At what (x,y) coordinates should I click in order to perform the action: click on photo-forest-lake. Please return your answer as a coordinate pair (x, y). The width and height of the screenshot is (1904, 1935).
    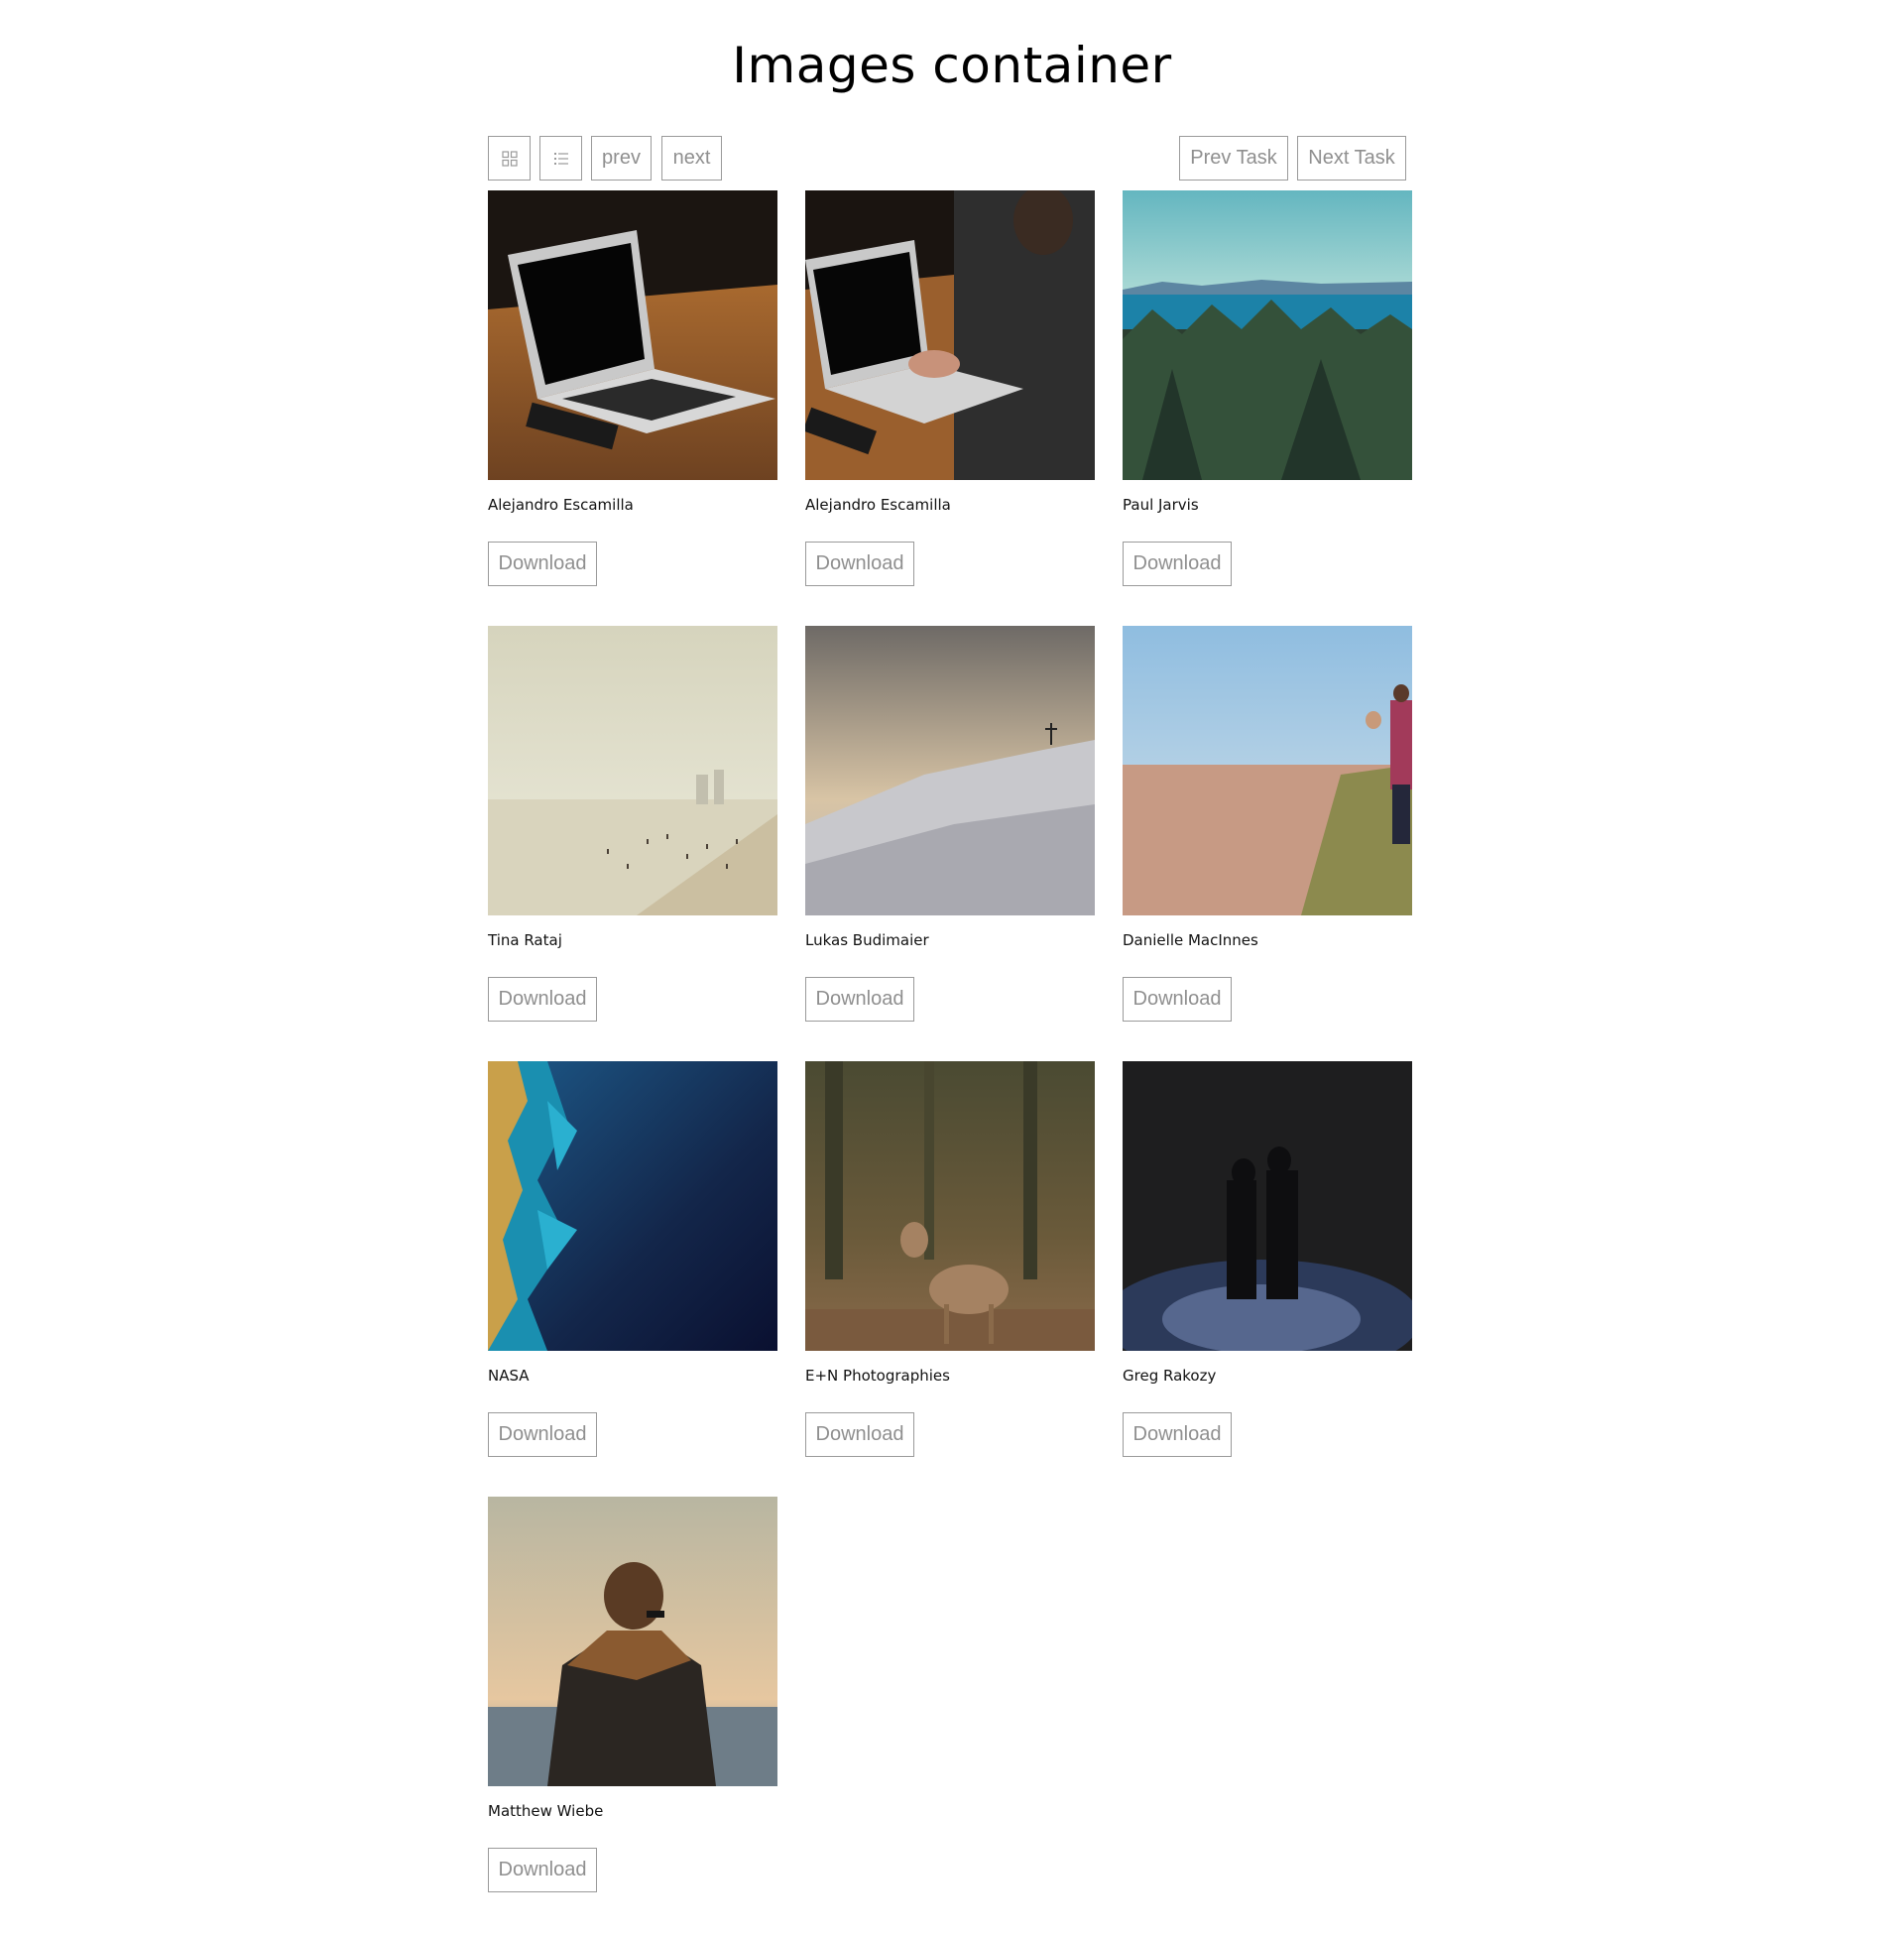
    Looking at the image, I should click on (1267, 335).